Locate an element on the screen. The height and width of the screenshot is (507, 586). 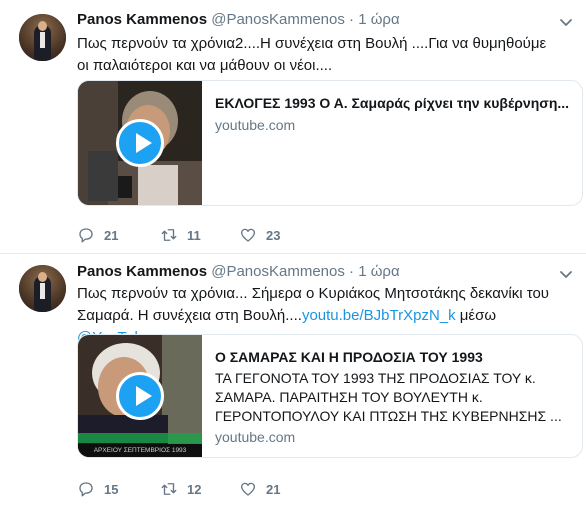
thumbnail-caption: ΑΡΧΕΙΟΥ ΣΕΠΤΕΜΒΡΙΟΣ 1993 is located at coordinates (140, 450).